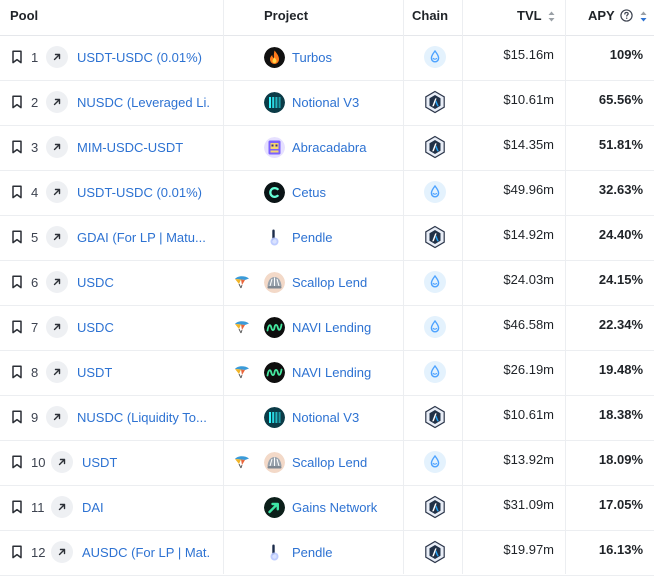 Image resolution: width=654 pixels, height=576 pixels. Describe the element at coordinates (430, 15) in the screenshot. I see `chain-column-header: Chain` at that location.